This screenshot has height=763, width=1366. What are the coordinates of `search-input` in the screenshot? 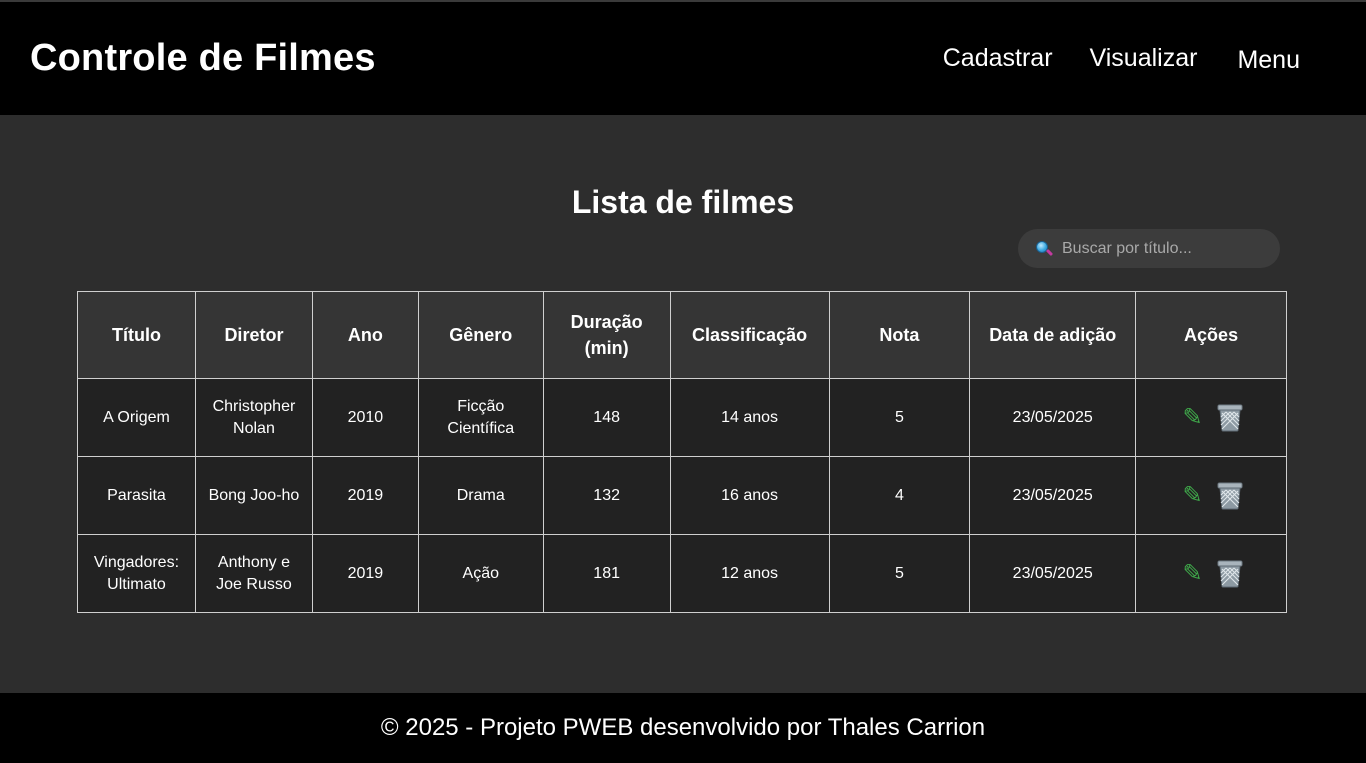 It's located at (1167, 248).